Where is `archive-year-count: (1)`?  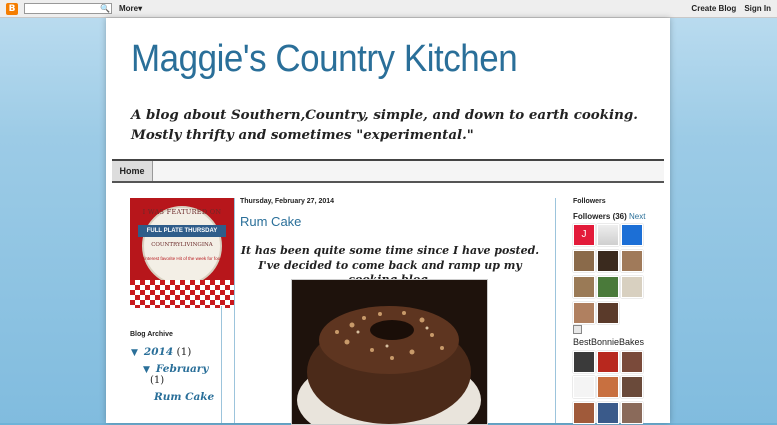
archive-year-count: (1) is located at coordinates (184, 352).